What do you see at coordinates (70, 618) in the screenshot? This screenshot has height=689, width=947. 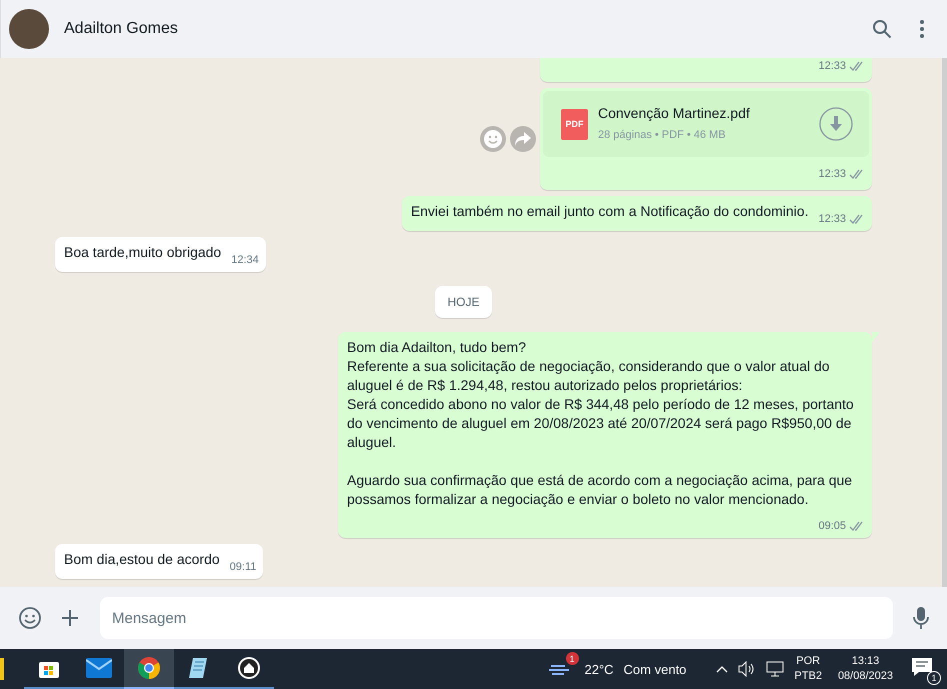 I see `plus-icon` at bounding box center [70, 618].